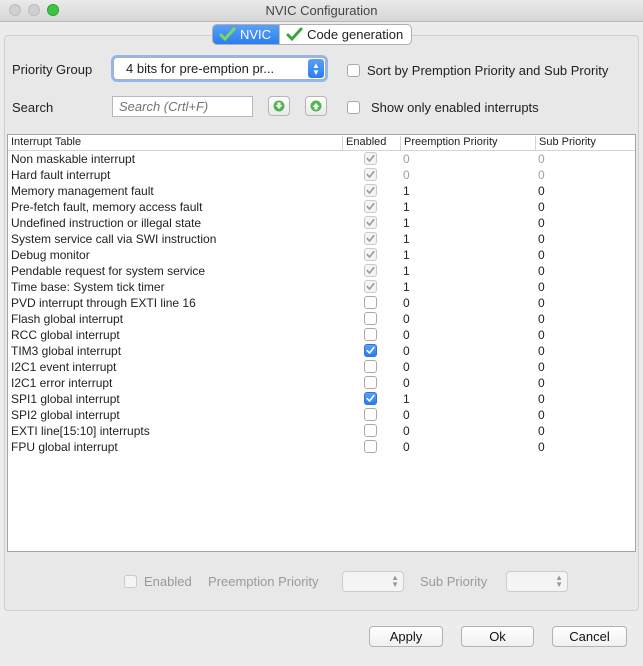 The height and width of the screenshot is (666, 643). What do you see at coordinates (321, 335) in the screenshot?
I see `table-row: RCC global interrupt 0 0` at bounding box center [321, 335].